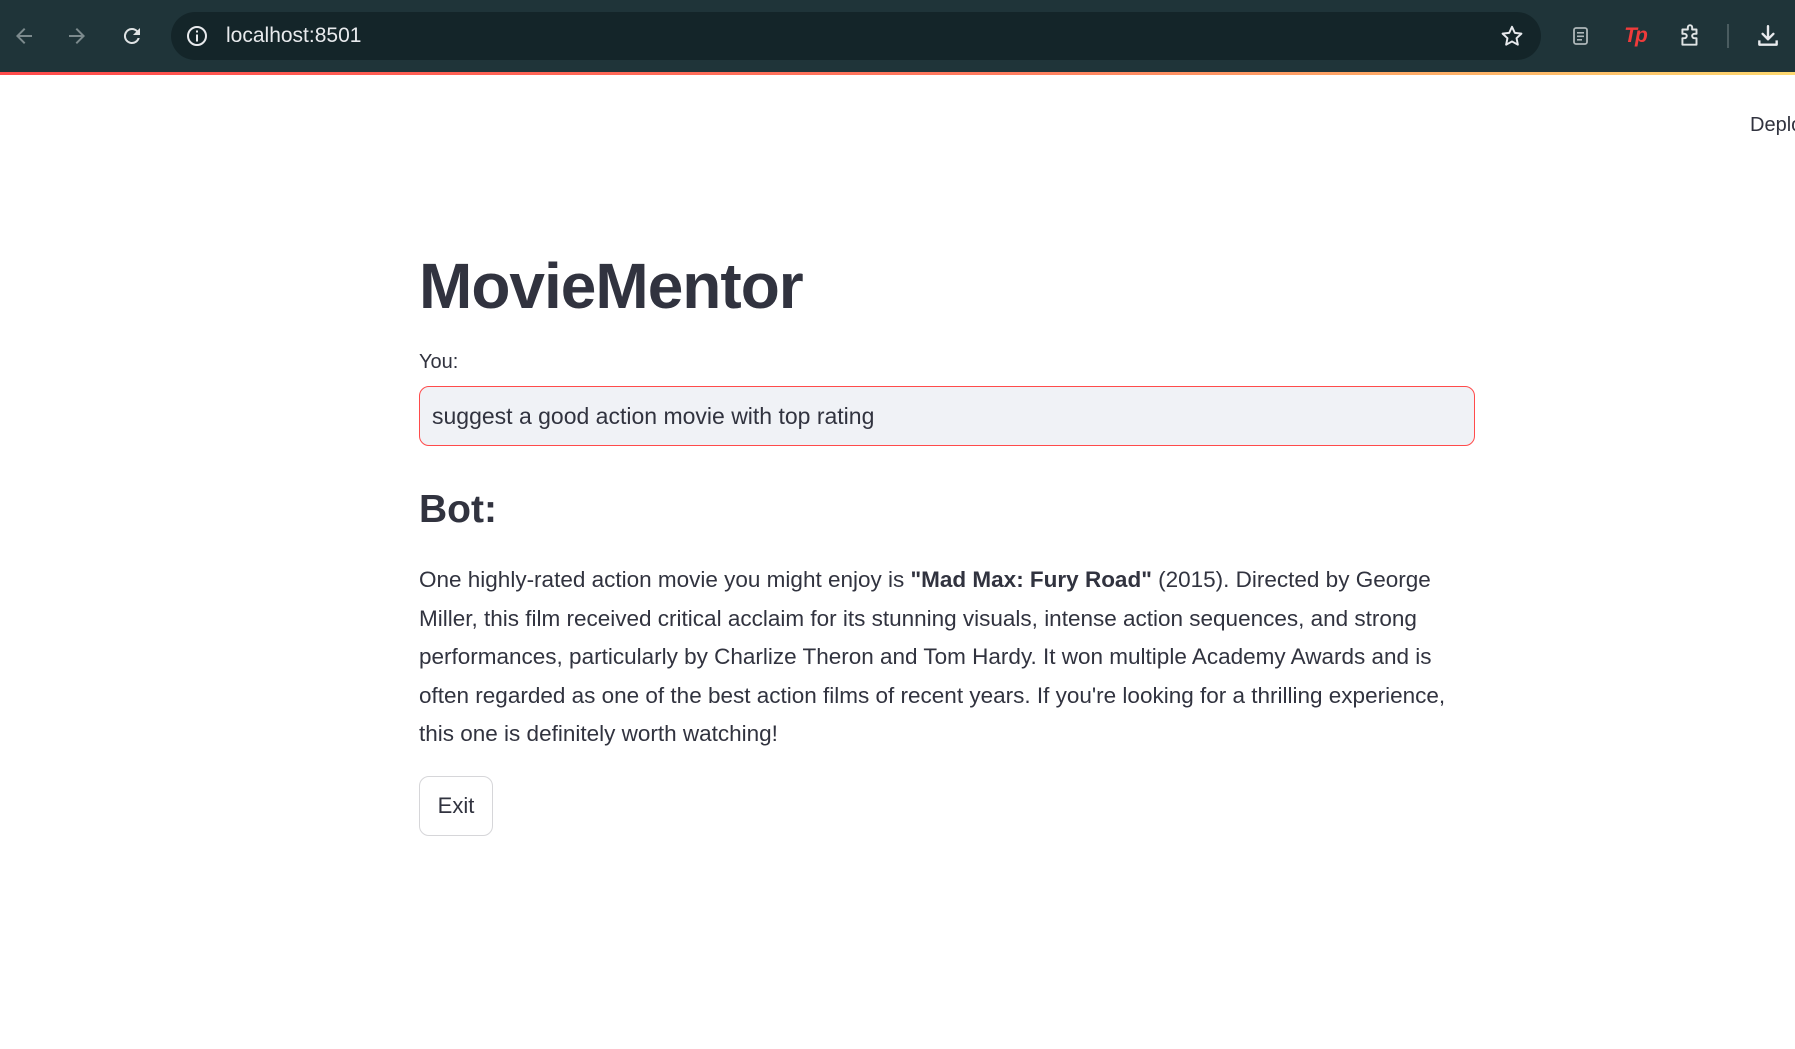  What do you see at coordinates (439, 362) in the screenshot?
I see `input-label: You:` at bounding box center [439, 362].